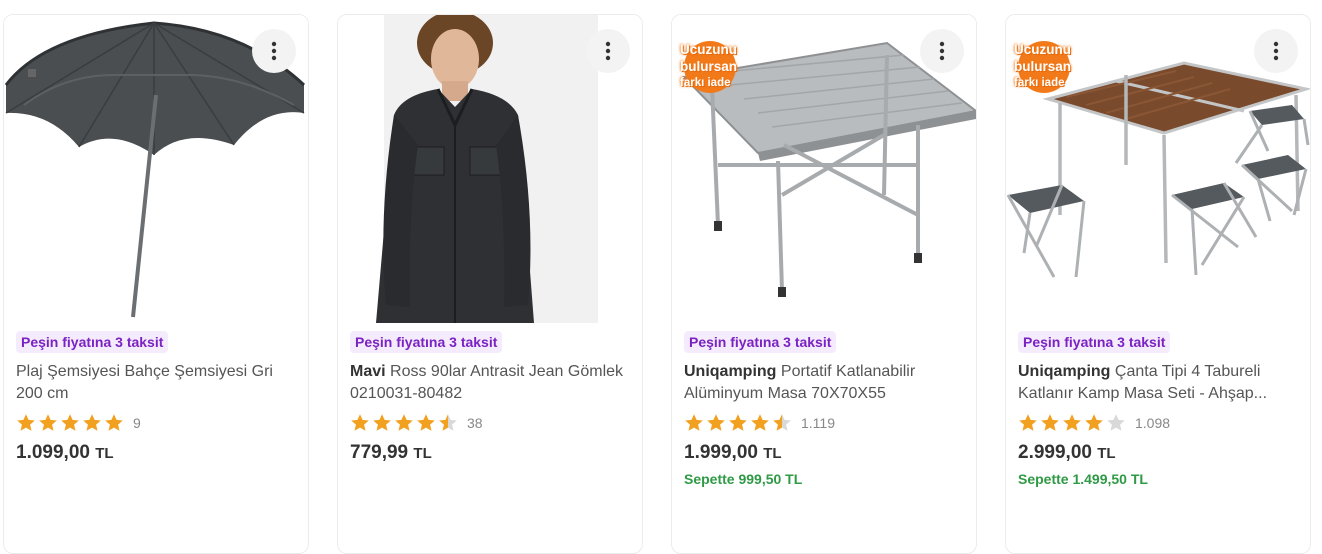 The height and width of the screenshot is (554, 1322). What do you see at coordinates (137, 423) in the screenshot?
I see `review-count: 9` at bounding box center [137, 423].